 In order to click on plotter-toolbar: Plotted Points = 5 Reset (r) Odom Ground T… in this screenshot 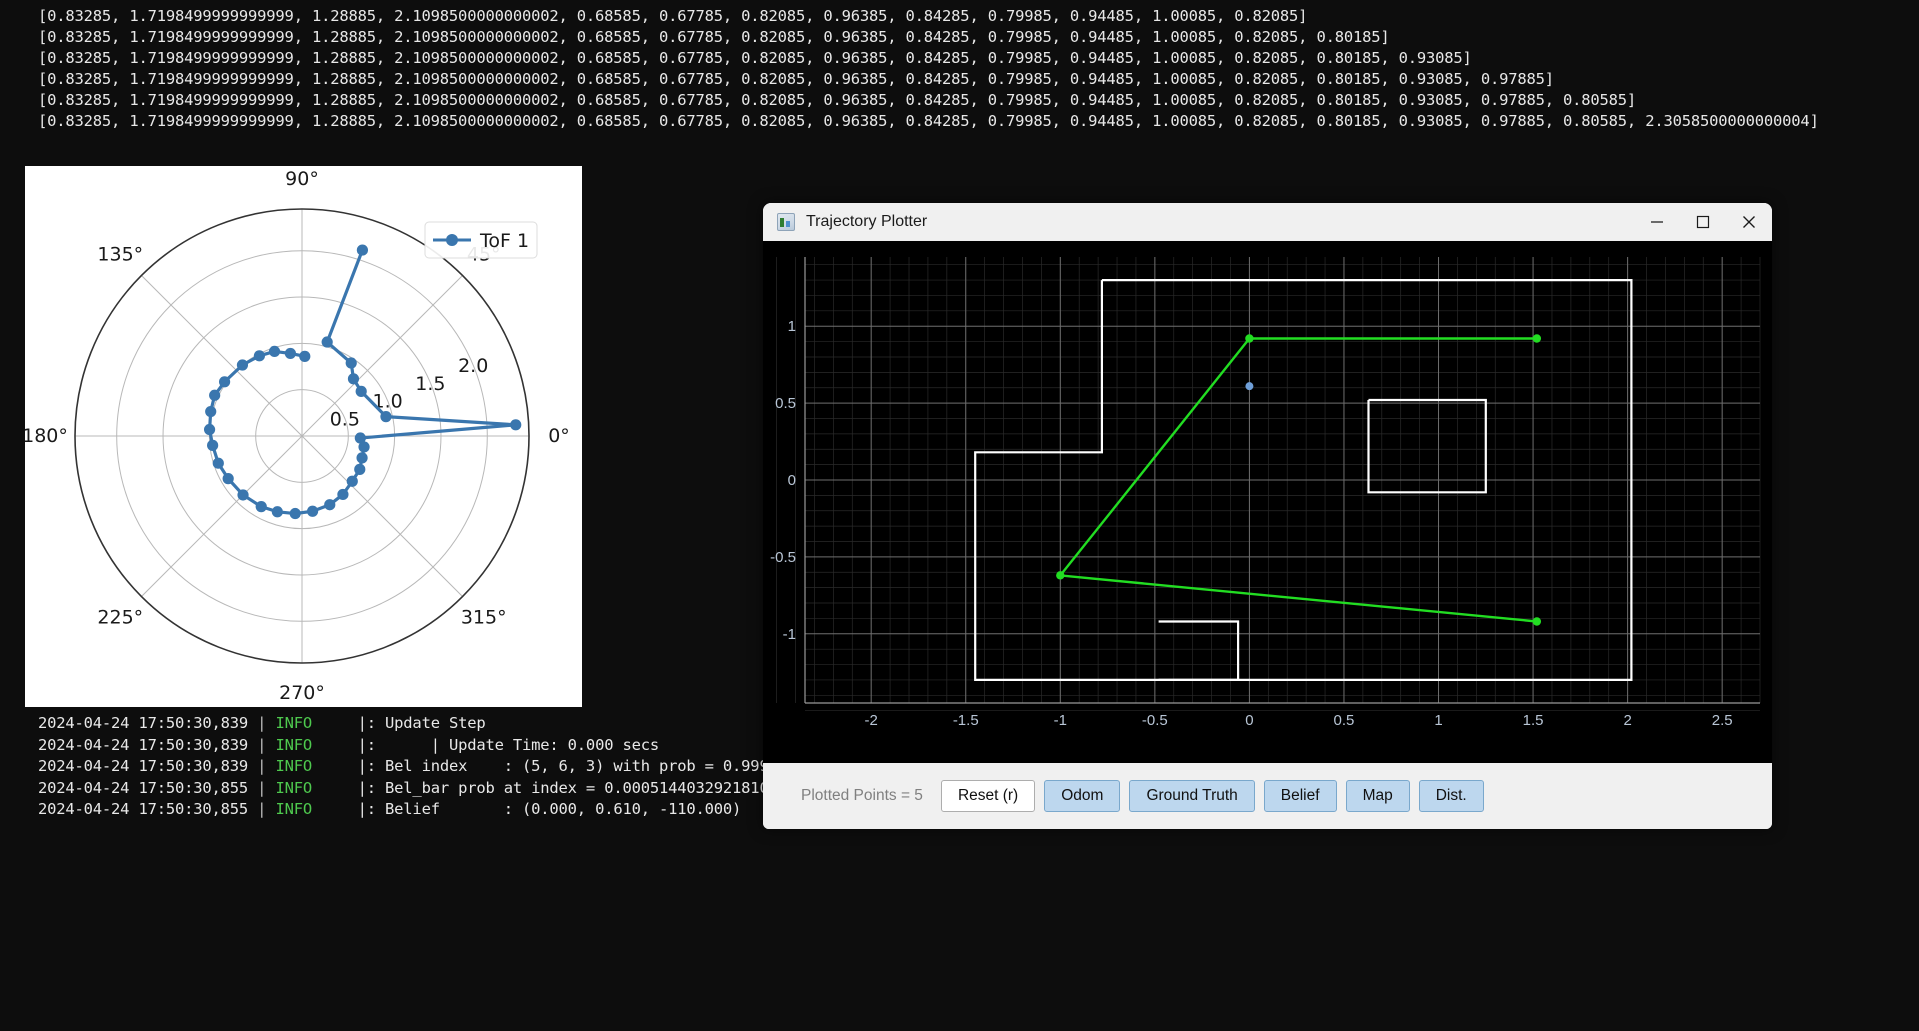, I will do `click(1267, 796)`.